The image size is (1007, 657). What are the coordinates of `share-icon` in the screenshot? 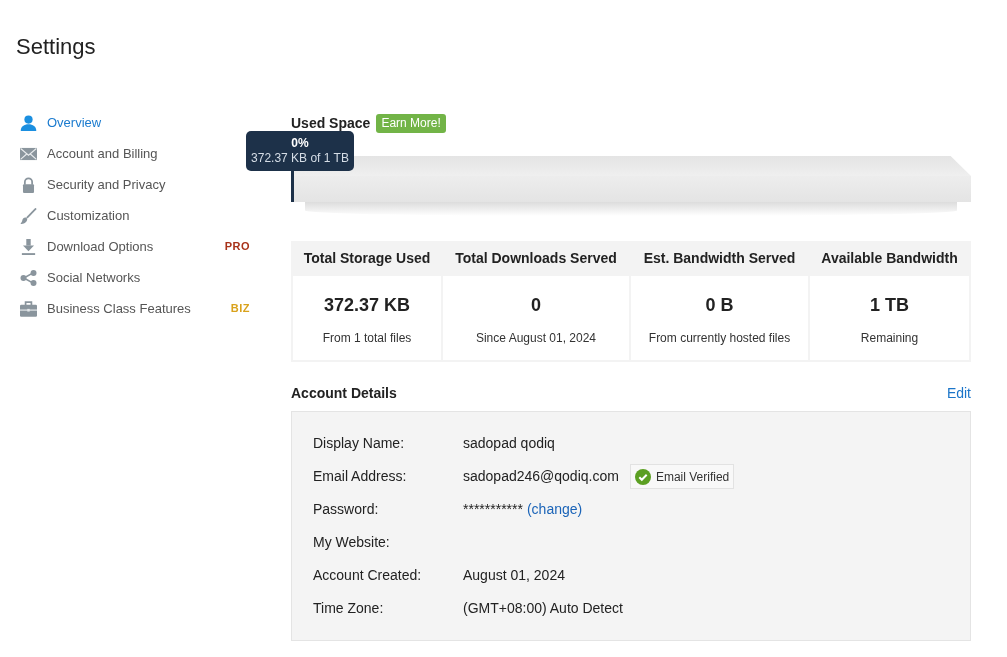 It's located at (28, 277).